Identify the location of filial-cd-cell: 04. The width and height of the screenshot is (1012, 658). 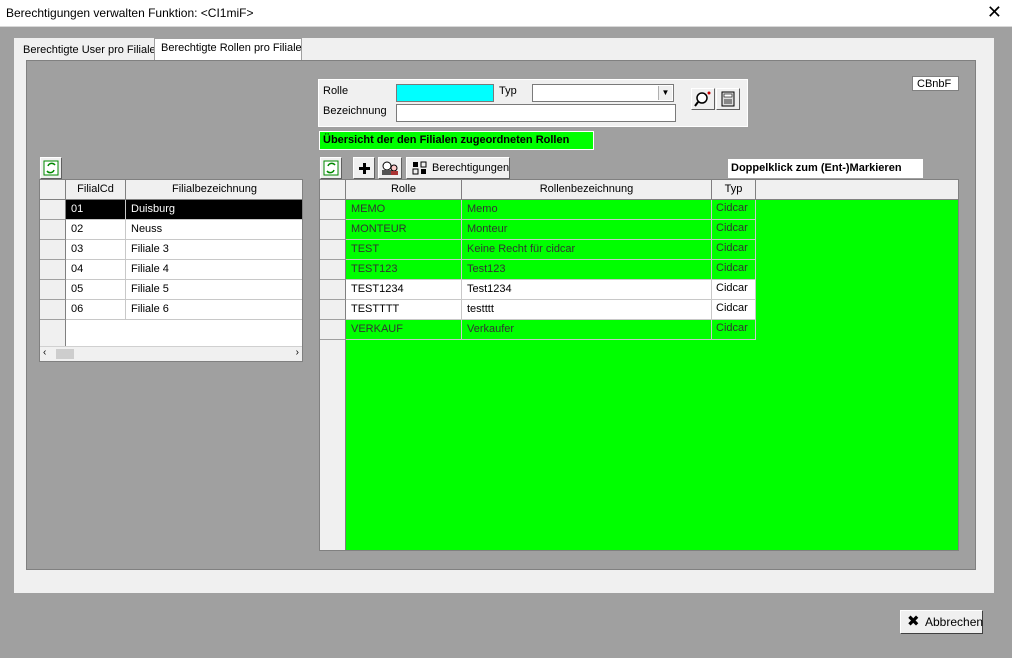
(96, 270).